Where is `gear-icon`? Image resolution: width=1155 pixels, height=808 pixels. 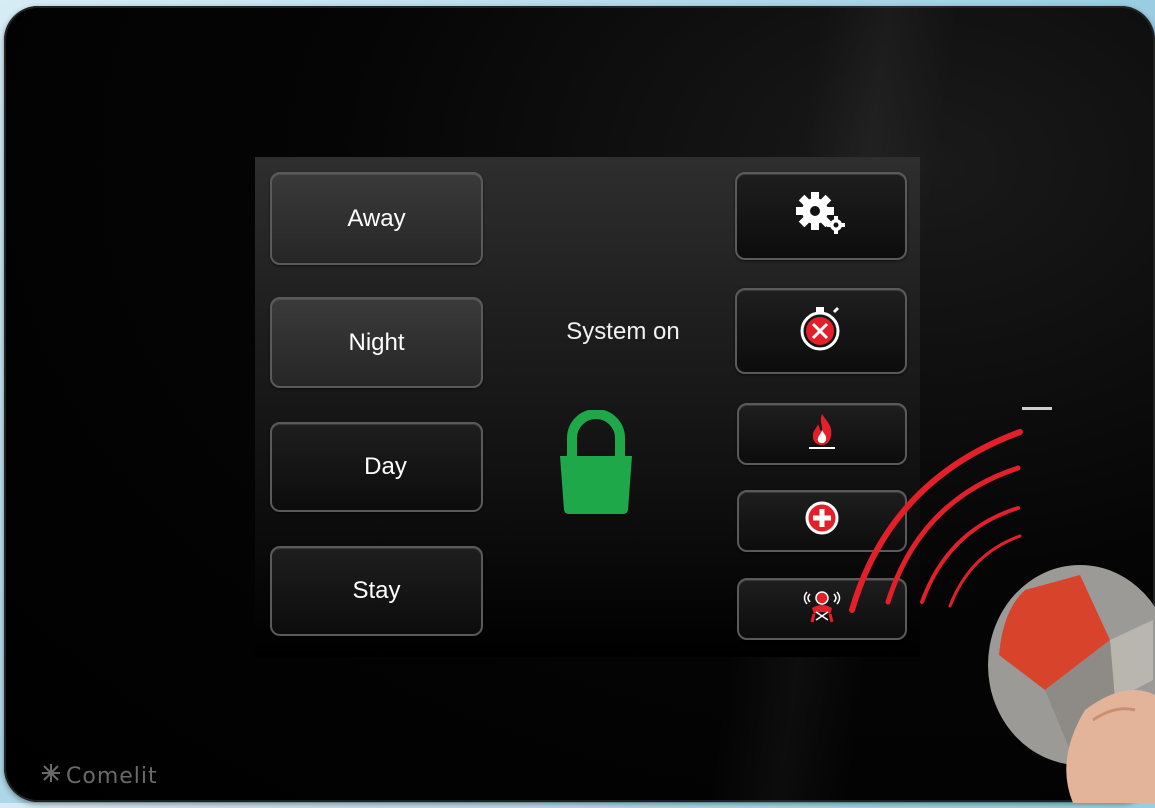 gear-icon is located at coordinates (821, 216).